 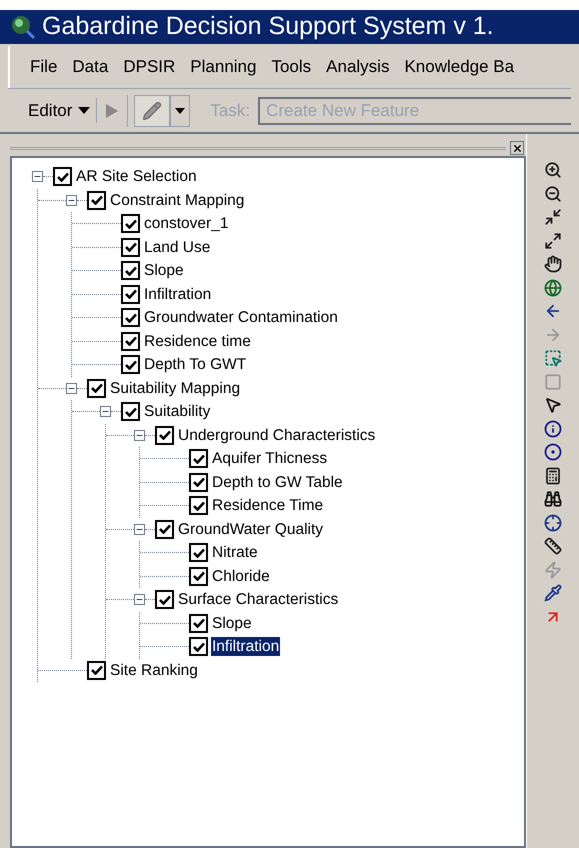 What do you see at coordinates (186, 224) in the screenshot?
I see `tree-item: constover_1` at bounding box center [186, 224].